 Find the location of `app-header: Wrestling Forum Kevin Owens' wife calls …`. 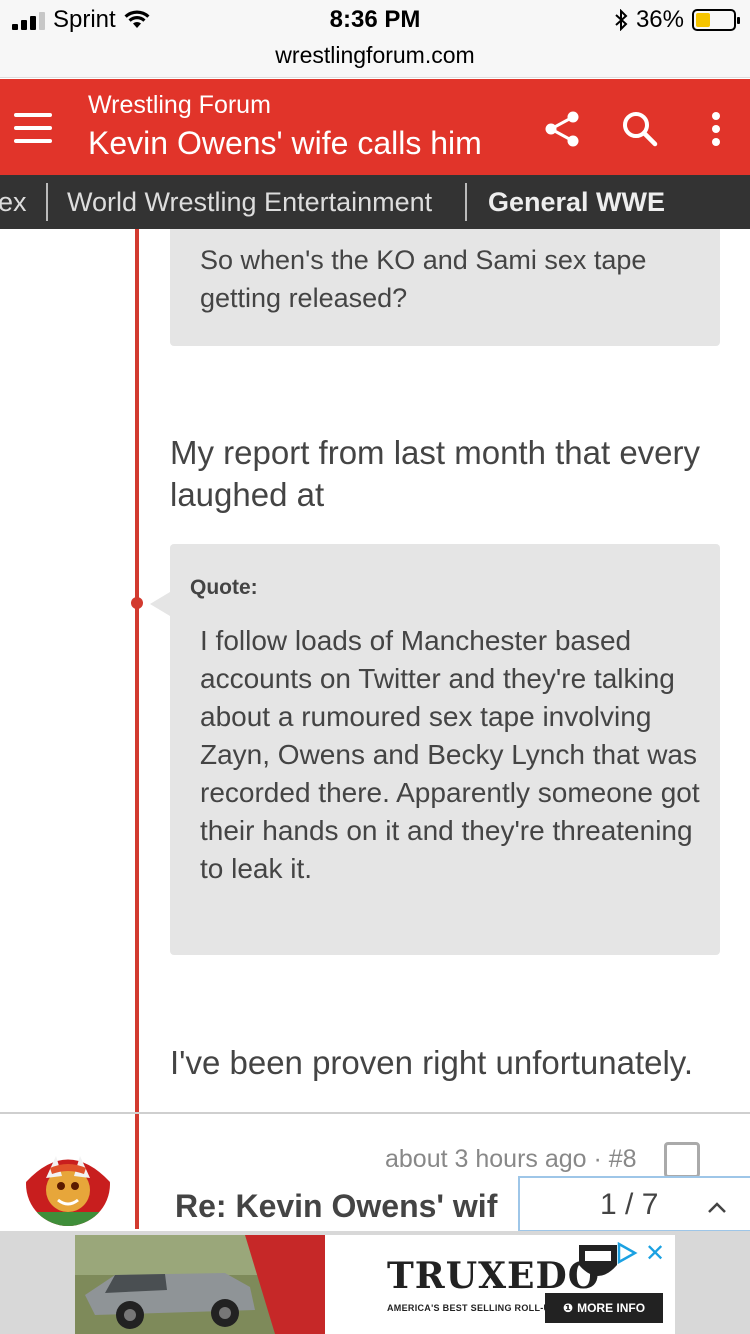

app-header: Wrestling Forum Kevin Owens' wife calls … is located at coordinates (375, 127).